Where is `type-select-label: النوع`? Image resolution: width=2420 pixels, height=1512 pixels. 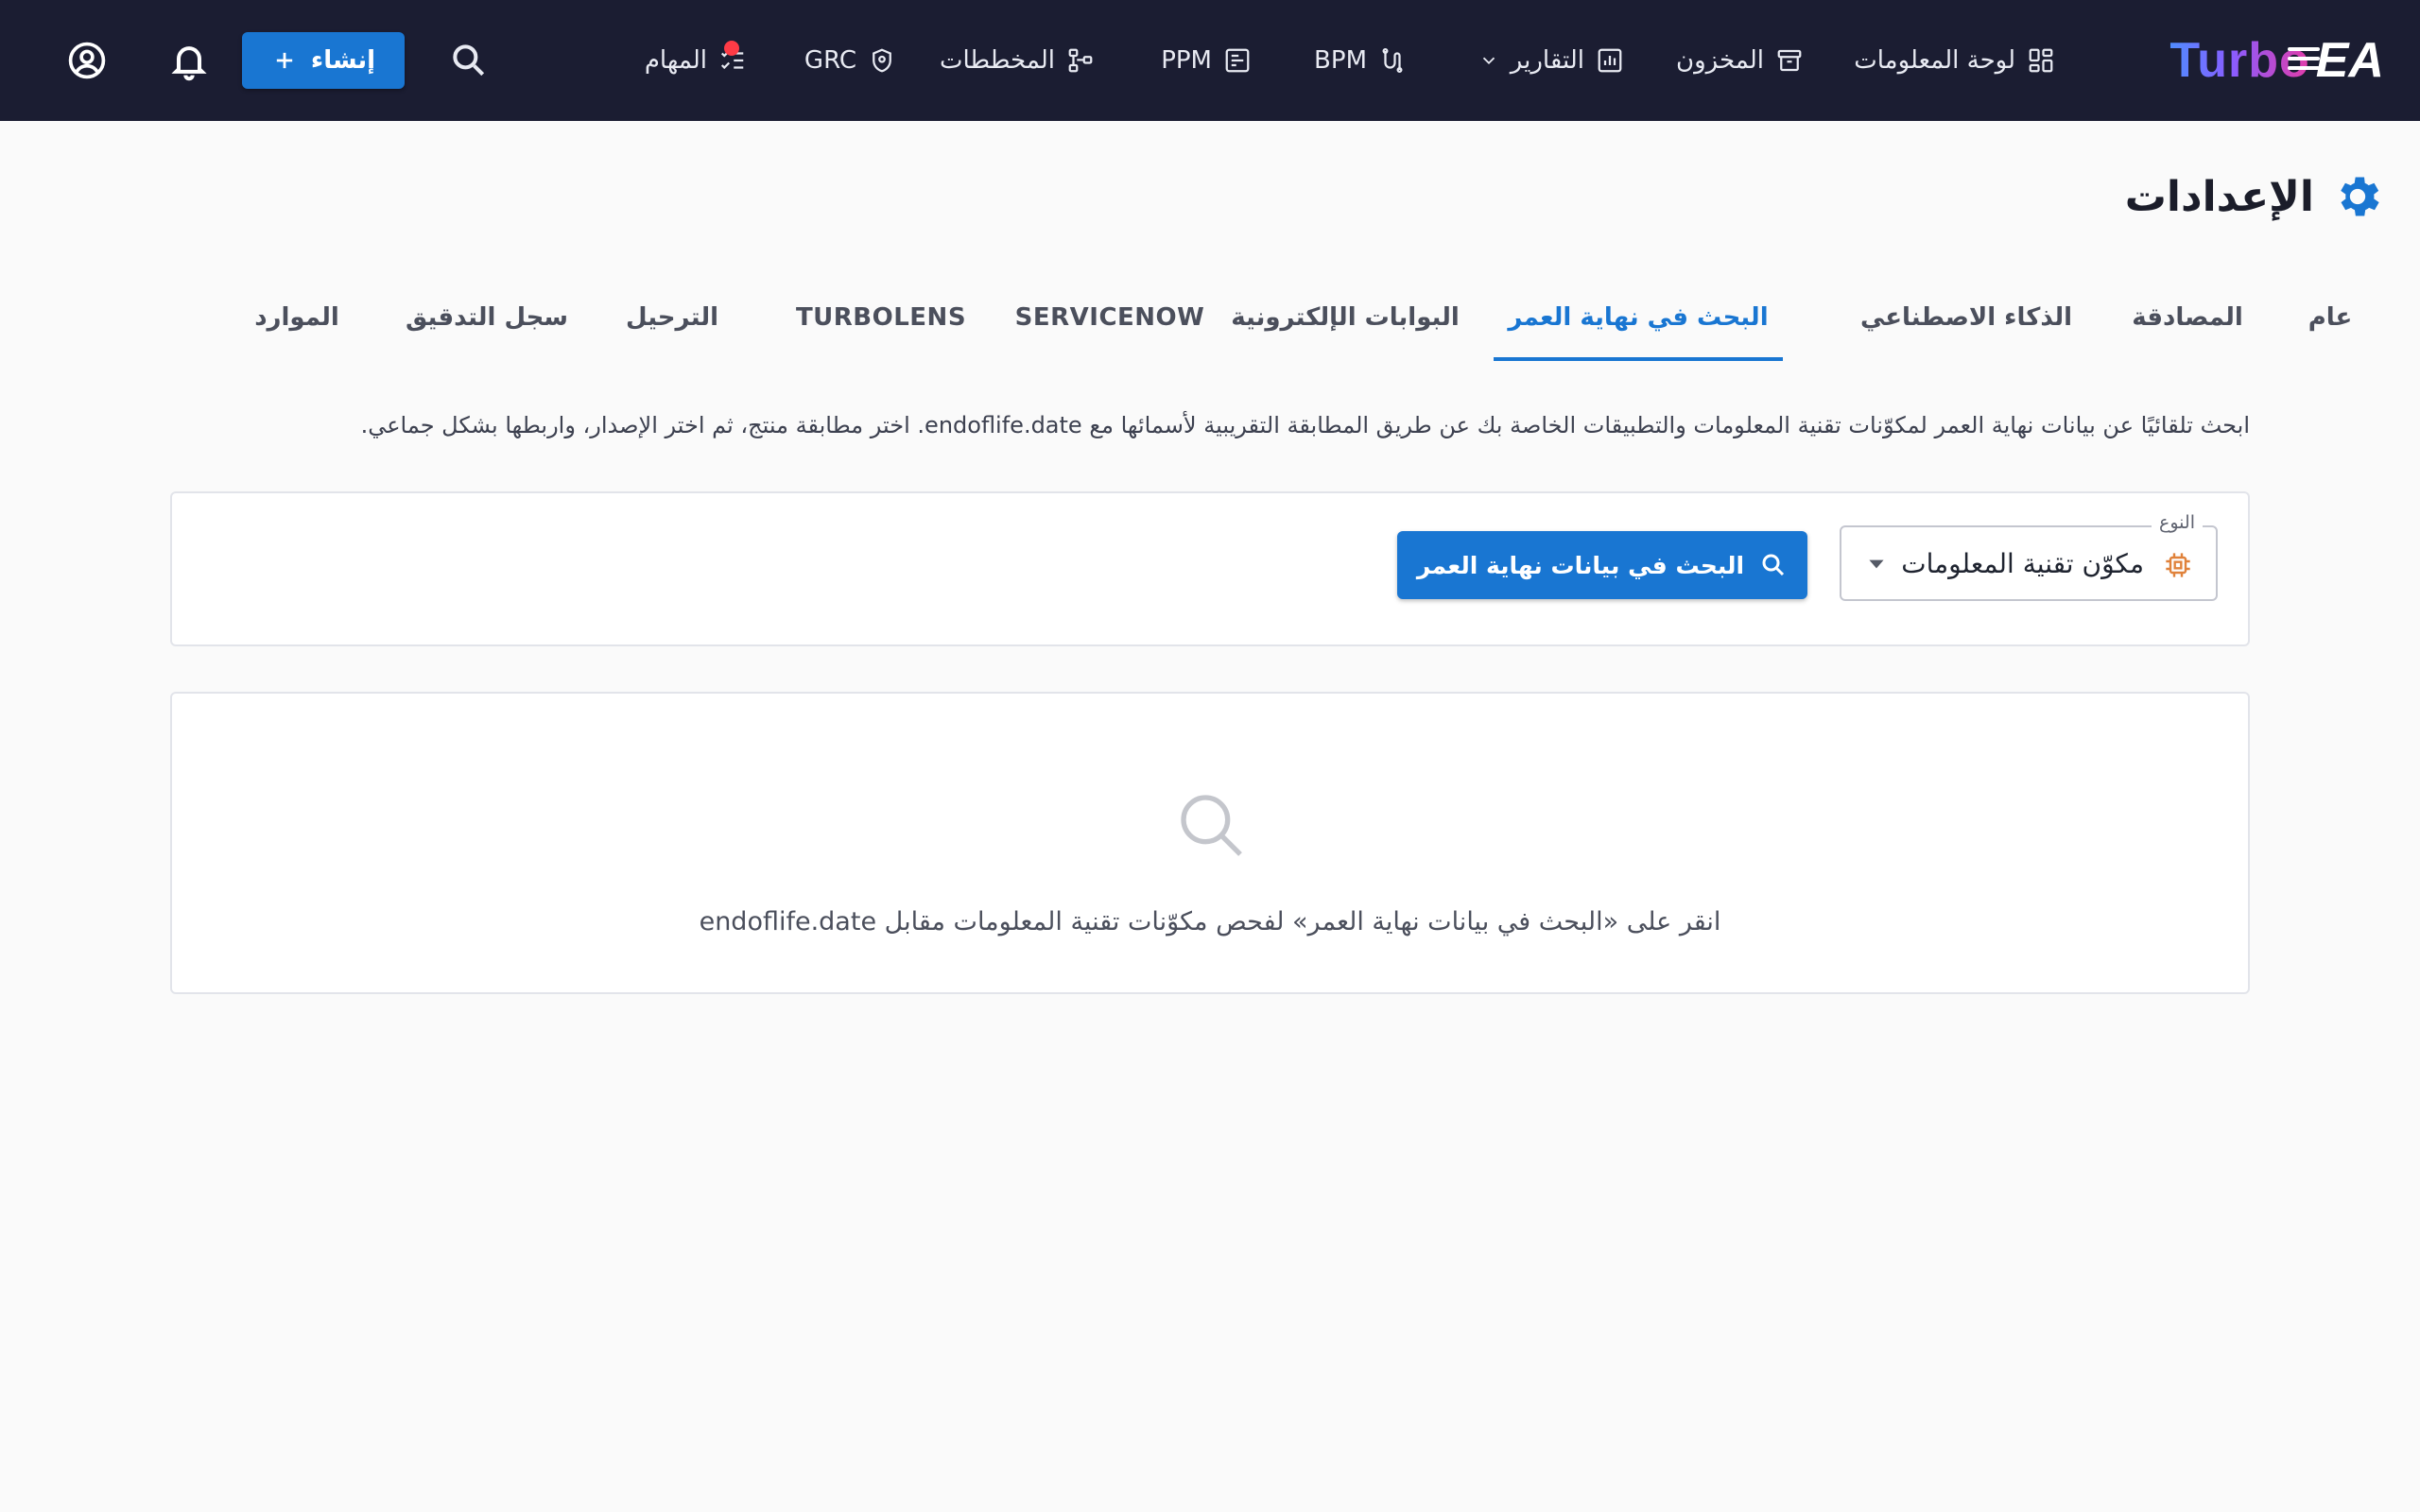
type-select-label: النوع is located at coordinates (2177, 522).